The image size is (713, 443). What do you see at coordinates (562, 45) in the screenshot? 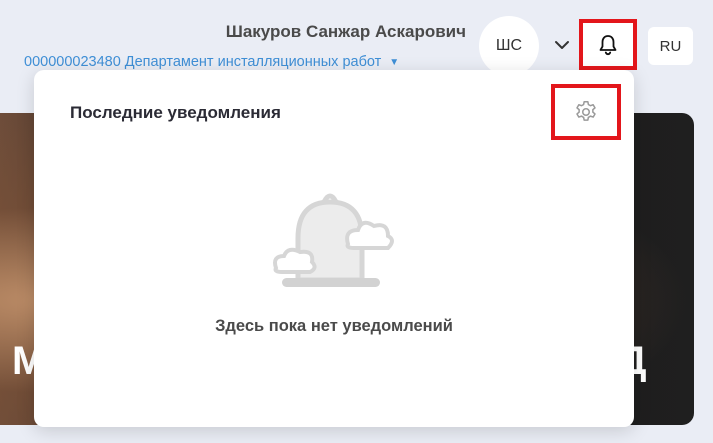
I see `chevron-down-icon` at bounding box center [562, 45].